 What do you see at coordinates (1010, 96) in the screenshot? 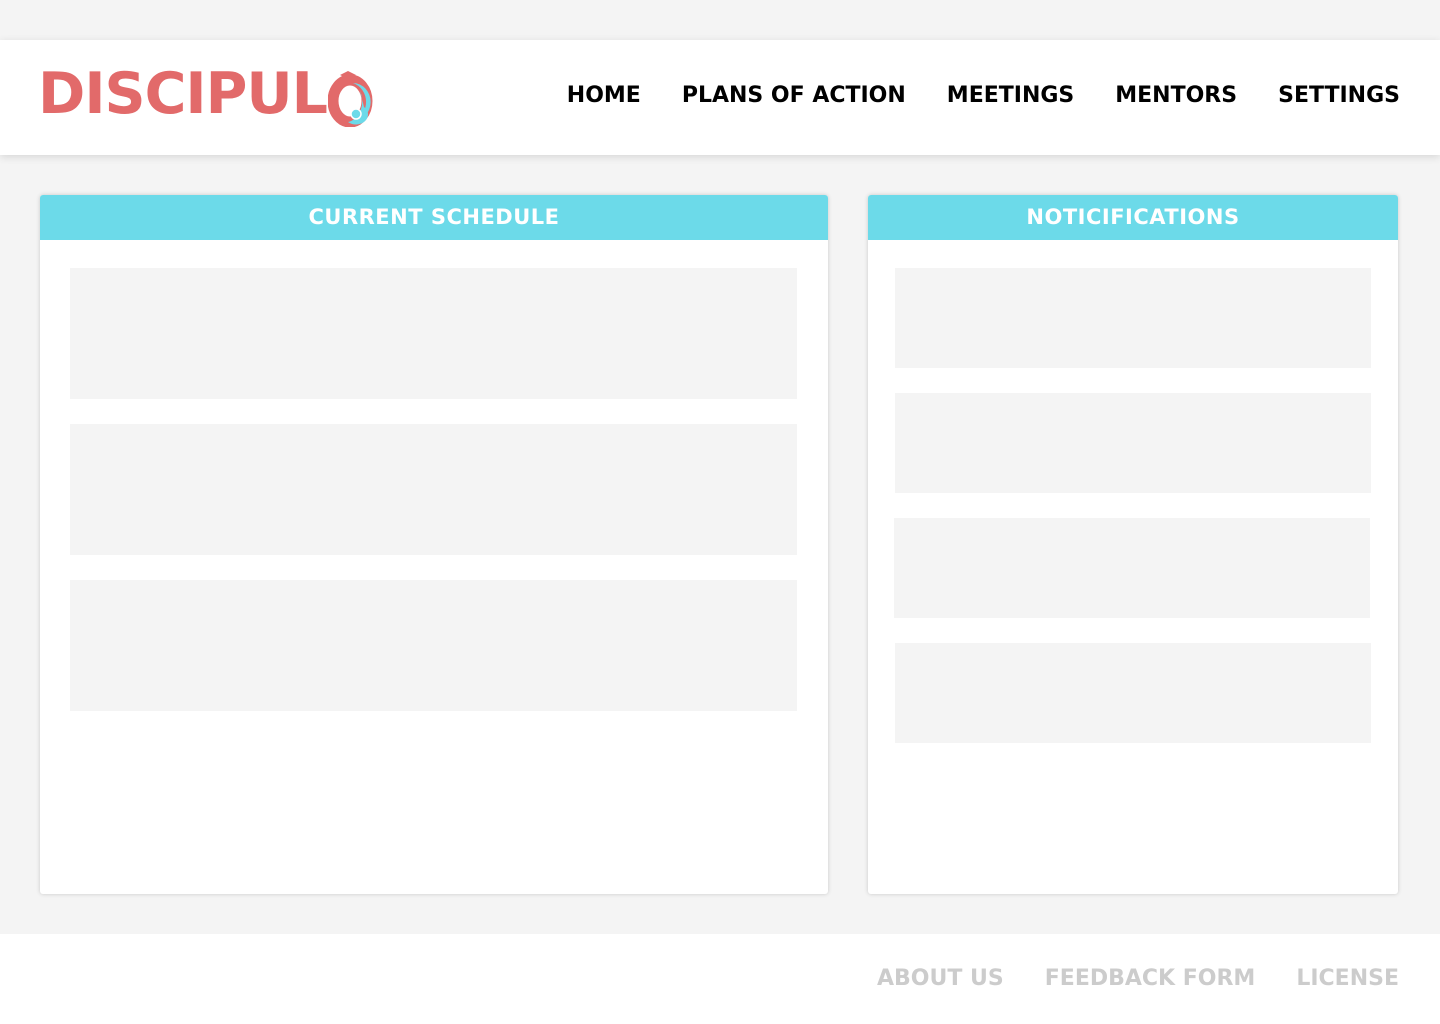
I see `nav-meetings: MEETINGS` at bounding box center [1010, 96].